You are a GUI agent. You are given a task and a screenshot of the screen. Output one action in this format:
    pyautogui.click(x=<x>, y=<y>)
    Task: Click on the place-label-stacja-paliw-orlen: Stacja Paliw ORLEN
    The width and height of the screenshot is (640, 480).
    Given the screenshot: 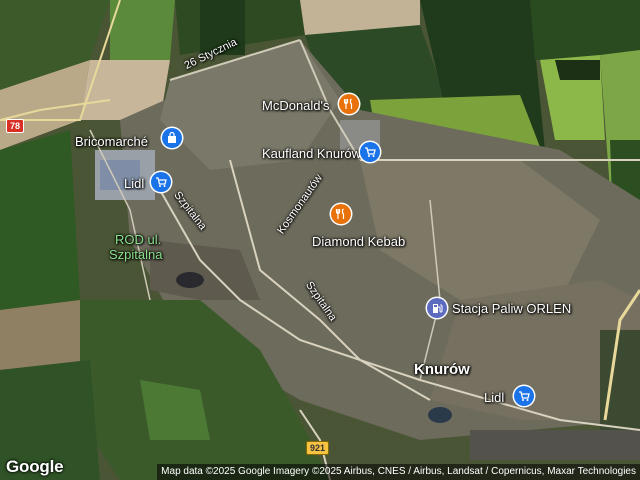 What is the action you would take?
    pyautogui.click(x=511, y=308)
    